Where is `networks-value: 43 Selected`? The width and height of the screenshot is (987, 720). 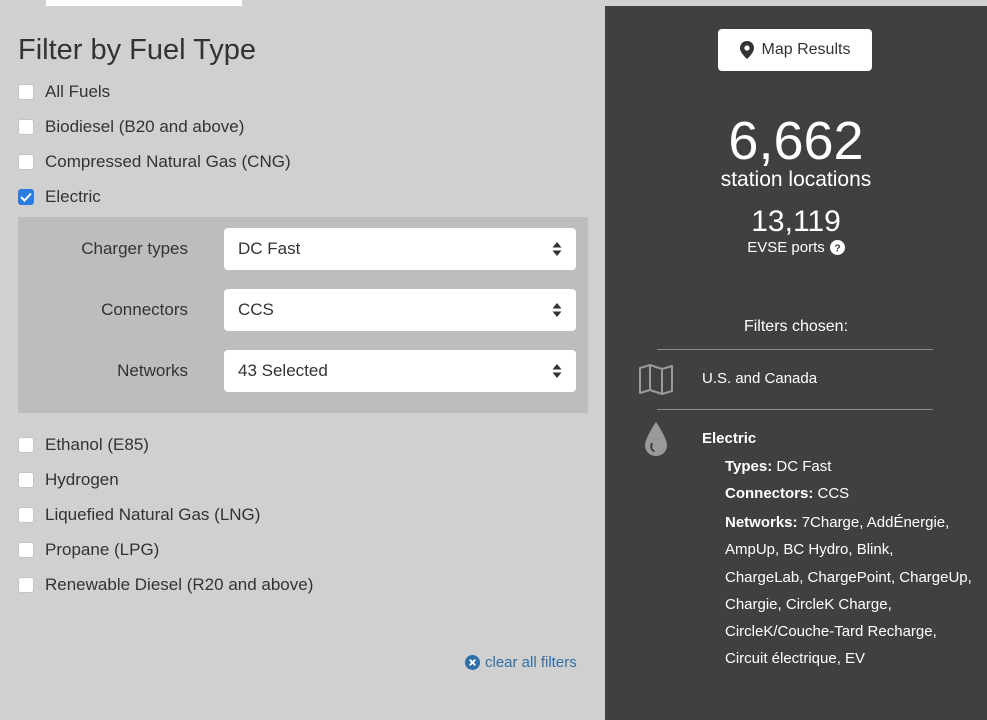 networks-value: 43 Selected is located at coordinates (283, 370).